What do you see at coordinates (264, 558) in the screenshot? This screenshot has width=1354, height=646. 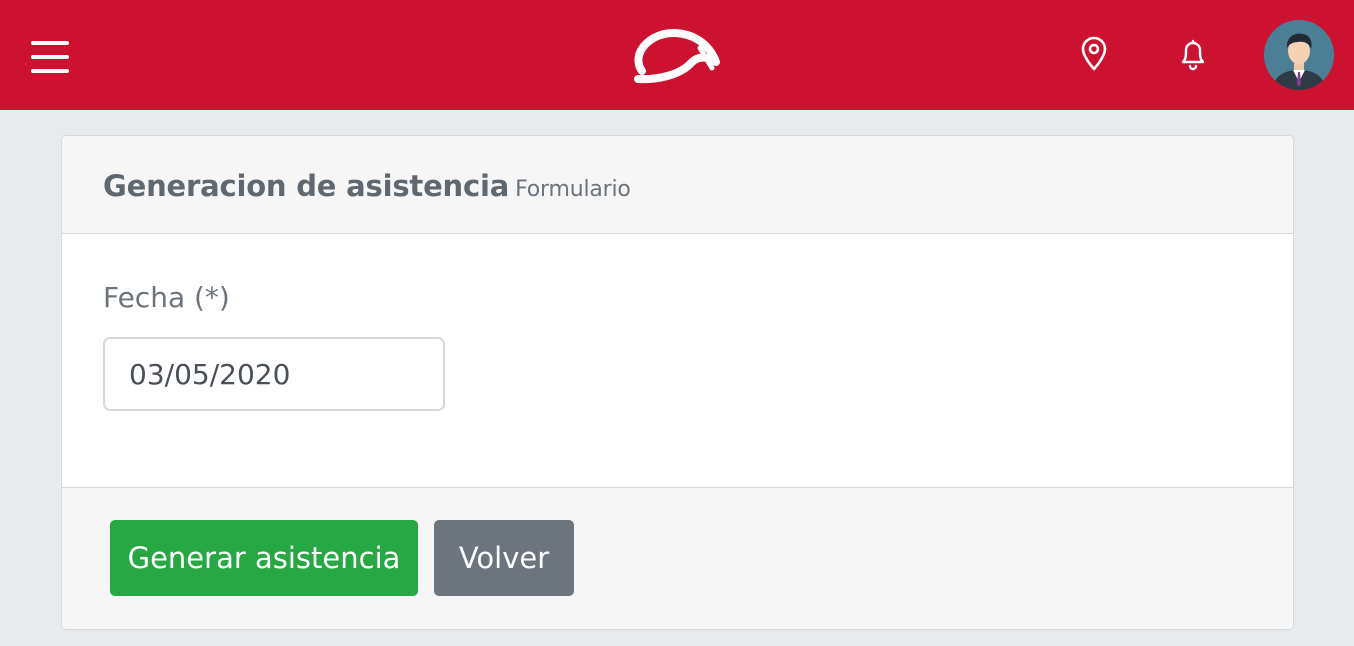 I see `generate-attendance-button: Generar asistencia` at bounding box center [264, 558].